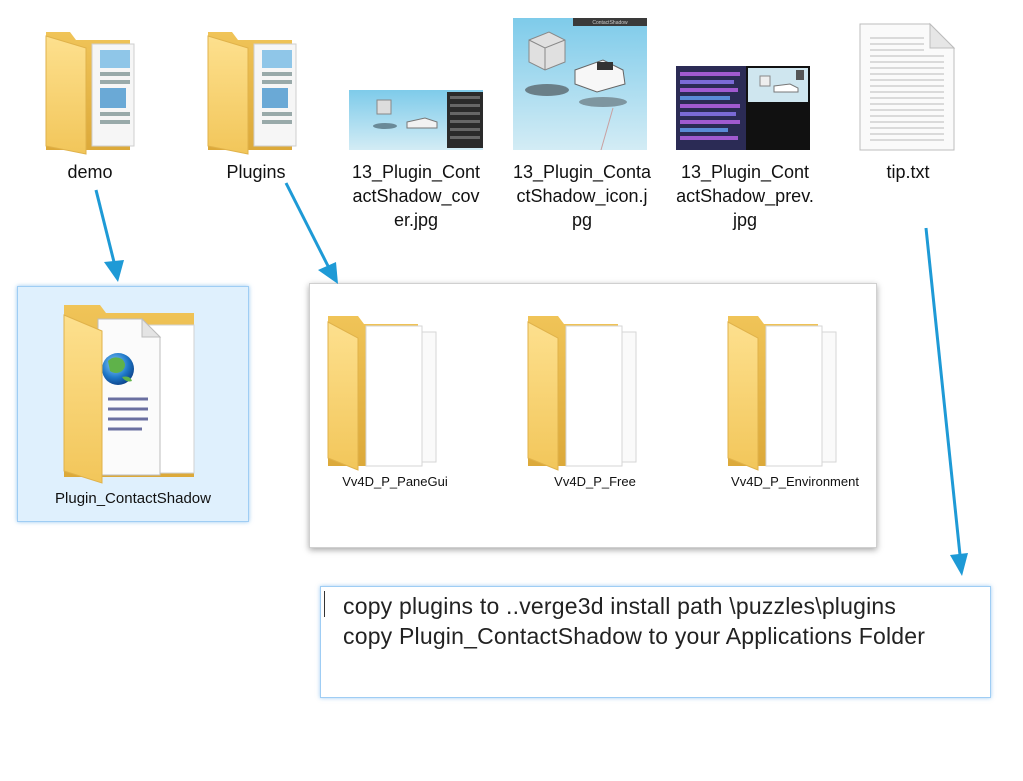 This screenshot has width=1023, height=781. What do you see at coordinates (595, 481) in the screenshot?
I see `plugin-label-free: Vv4D_P_Free` at bounding box center [595, 481].